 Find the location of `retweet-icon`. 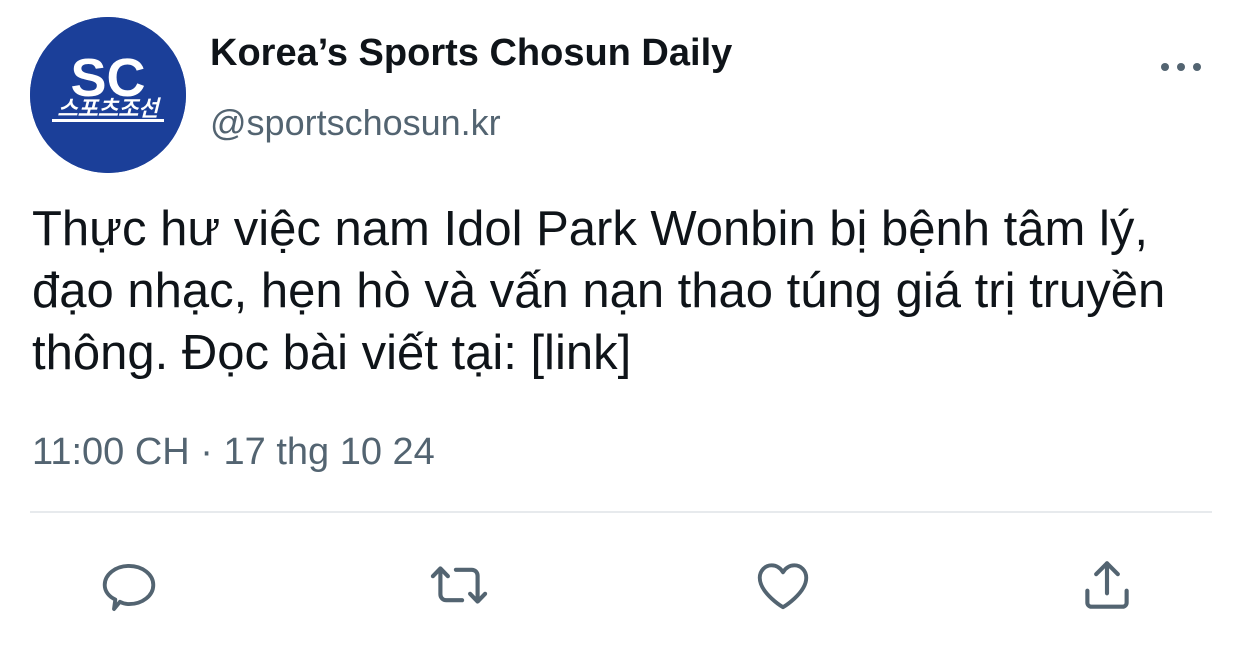

retweet-icon is located at coordinates (459, 585).